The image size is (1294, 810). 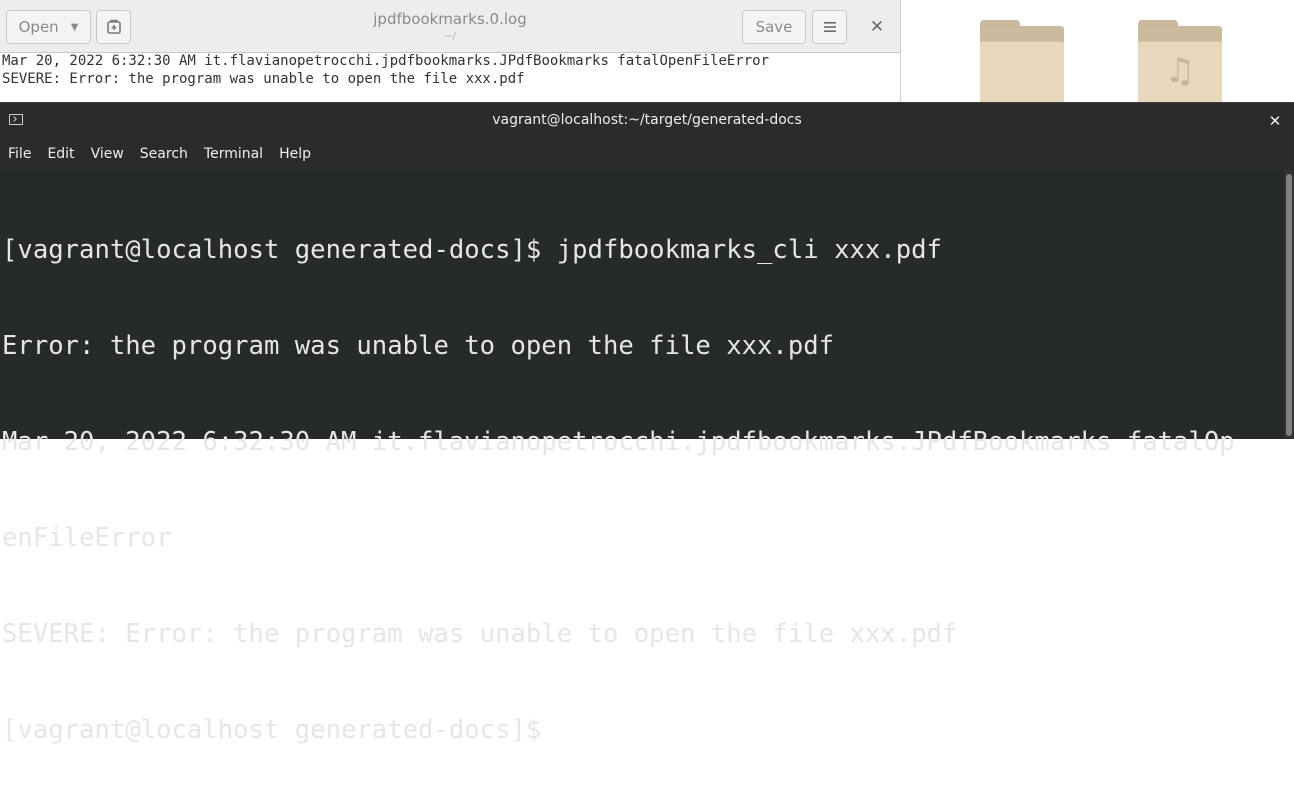 What do you see at coordinates (74, 27) in the screenshot?
I see `chevron-down-icon: ▼` at bounding box center [74, 27].